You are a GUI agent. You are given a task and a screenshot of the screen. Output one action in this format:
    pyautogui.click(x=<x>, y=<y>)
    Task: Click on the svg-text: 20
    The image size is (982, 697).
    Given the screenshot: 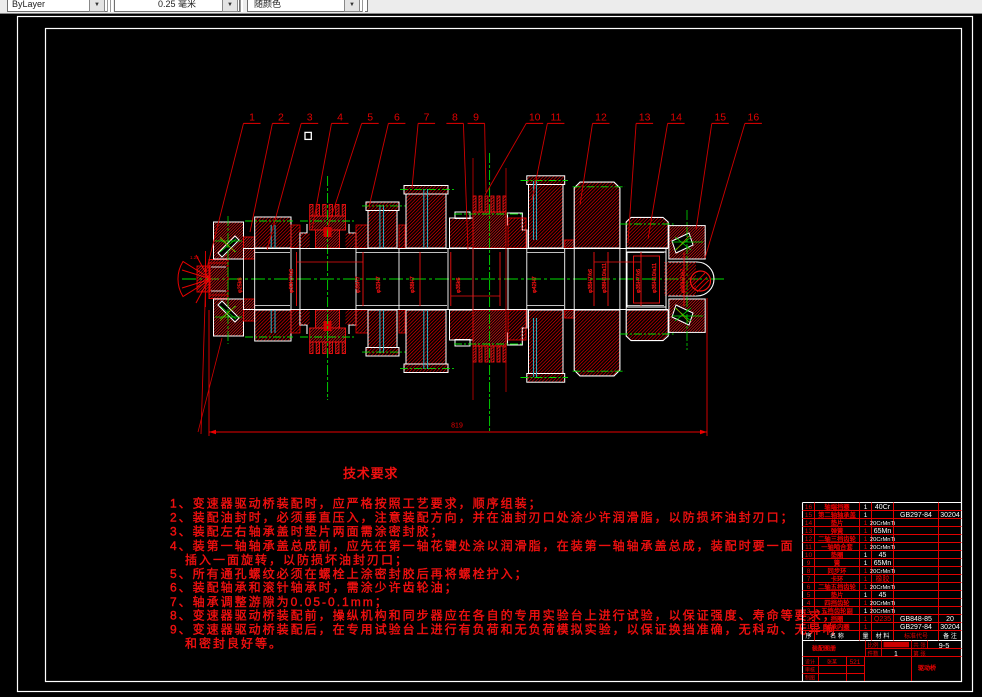 What is the action you would take?
    pyautogui.click(x=950, y=619)
    